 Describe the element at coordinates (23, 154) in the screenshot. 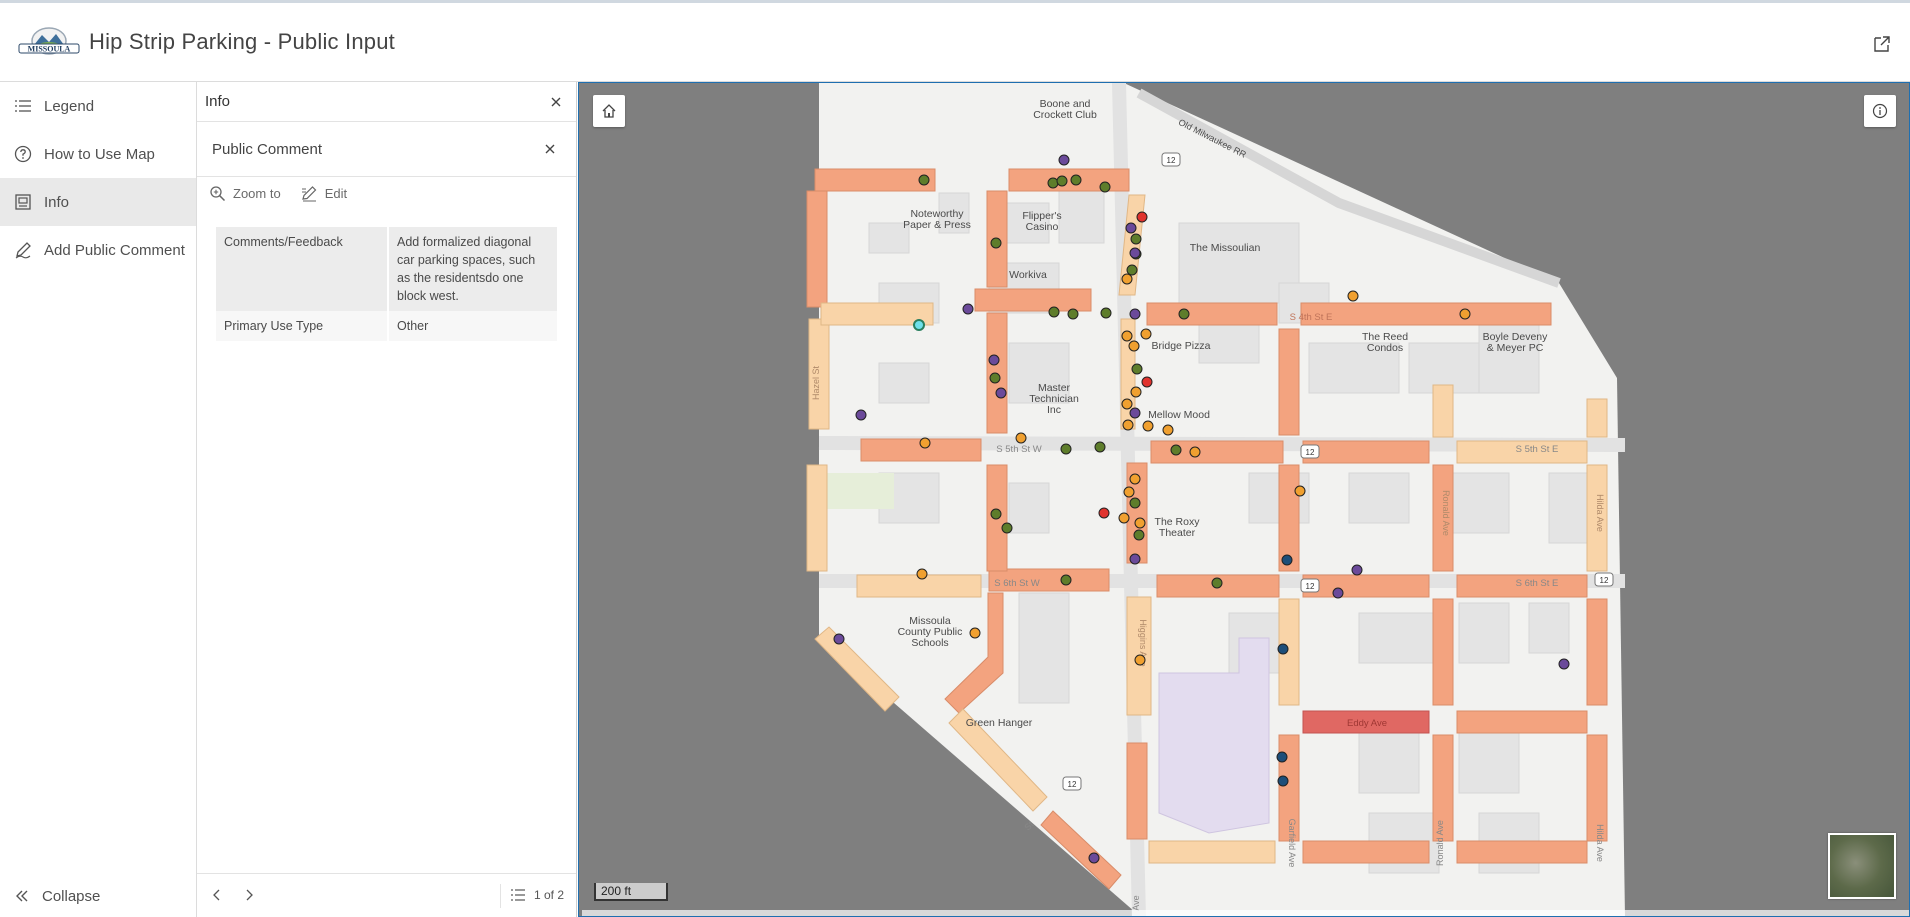

I see `help-icon` at that location.